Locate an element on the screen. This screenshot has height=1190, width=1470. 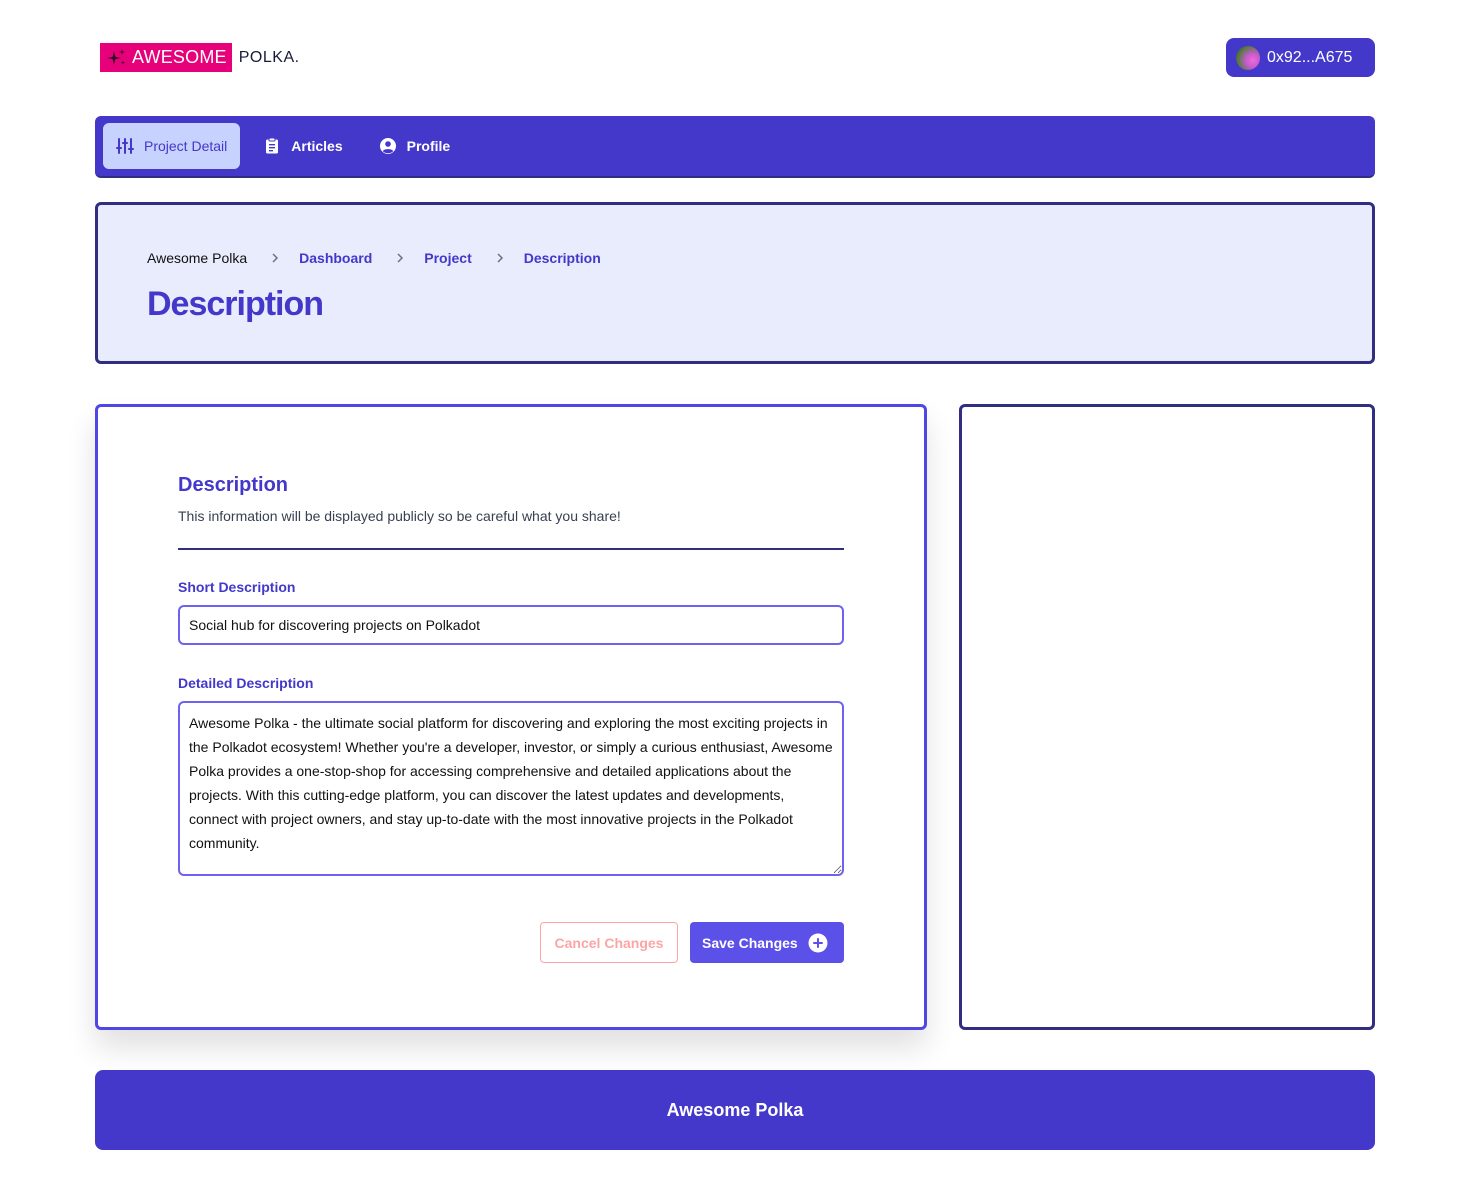
nav-item-articles: Articles is located at coordinates (302, 146).